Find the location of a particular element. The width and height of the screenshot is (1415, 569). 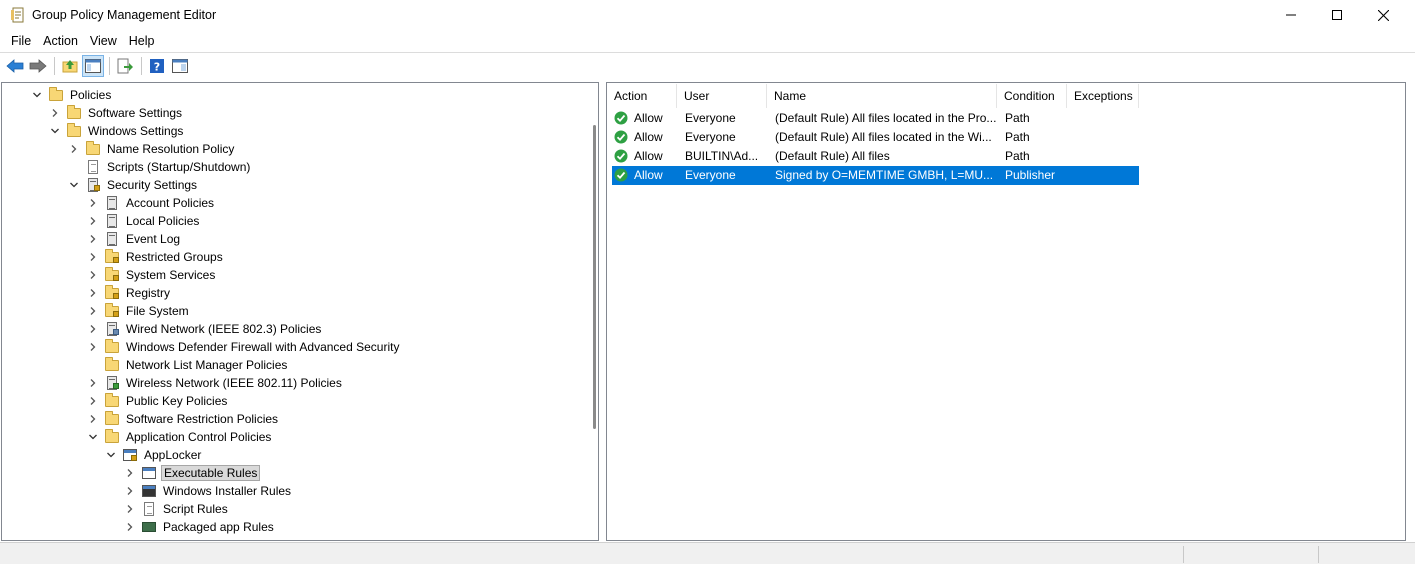

tree-node-label: Executable Rules is located at coordinates (211, 473).